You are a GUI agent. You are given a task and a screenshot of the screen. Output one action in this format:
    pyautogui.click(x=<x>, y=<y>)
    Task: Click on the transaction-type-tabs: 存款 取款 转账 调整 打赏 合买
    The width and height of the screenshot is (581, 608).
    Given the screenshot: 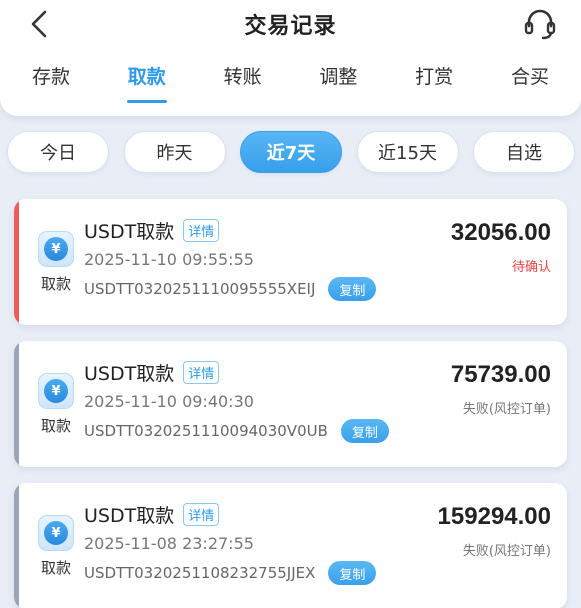 What is the action you would take?
    pyautogui.click(x=290, y=82)
    